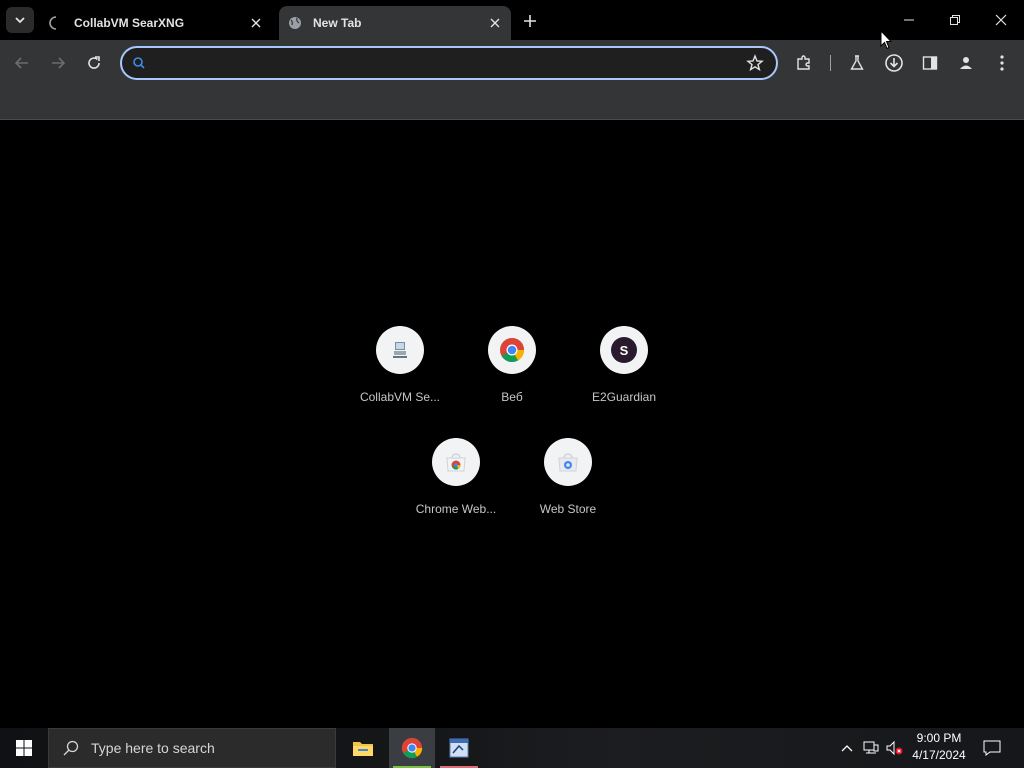  I want to click on download-icon, so click(894, 63).